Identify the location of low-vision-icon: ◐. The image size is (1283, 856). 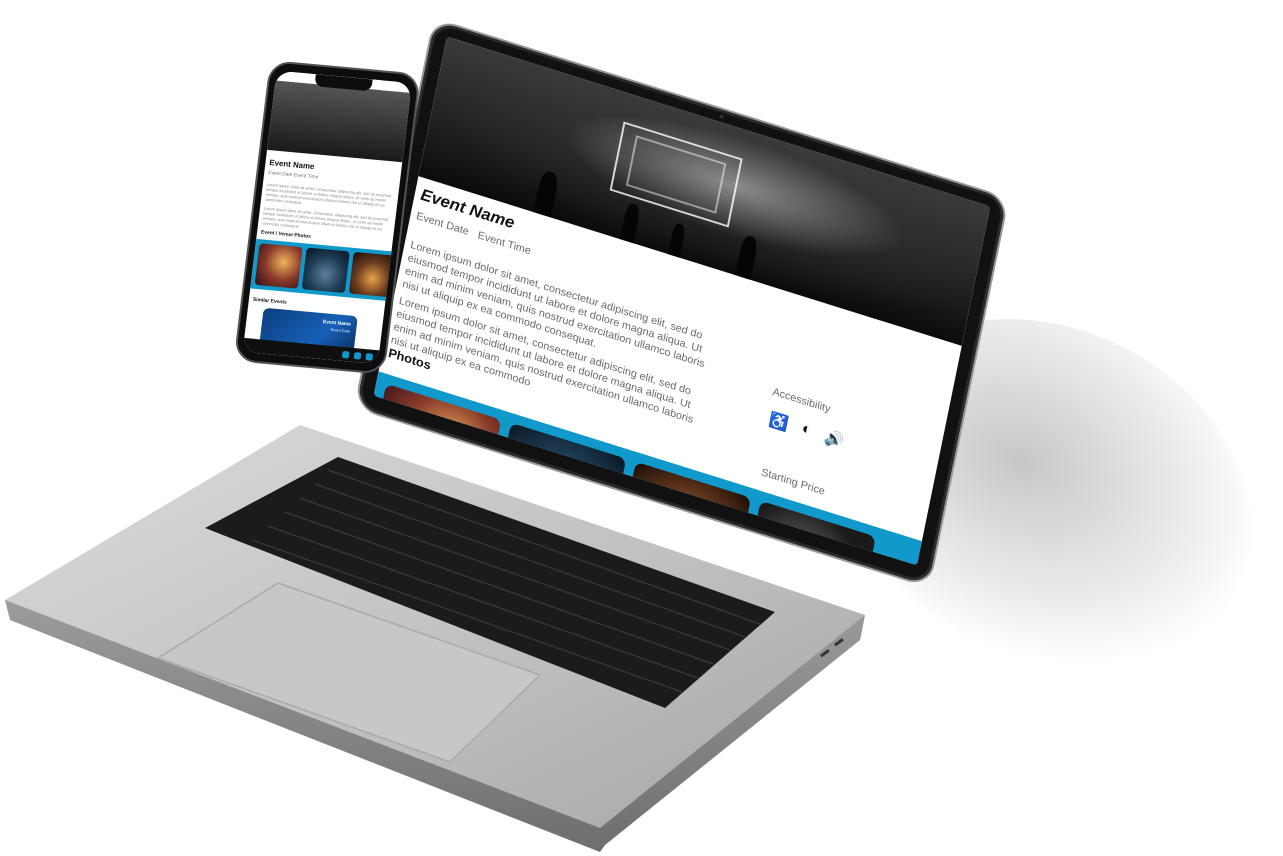
(806, 429).